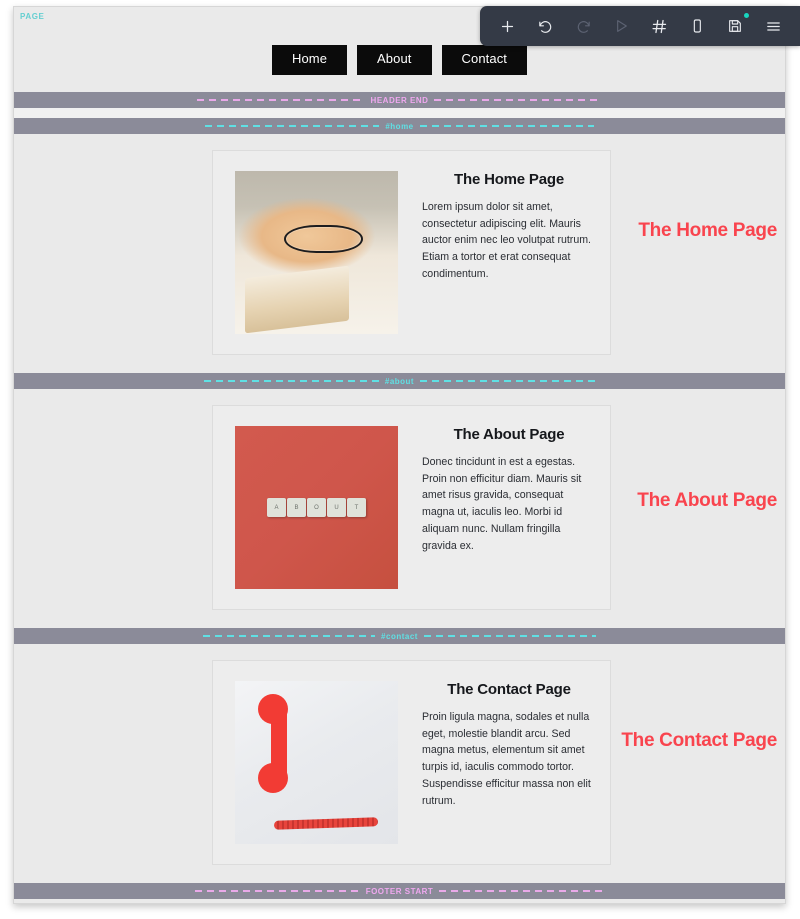 The height and width of the screenshot is (919, 800). What do you see at coordinates (659, 26) in the screenshot?
I see `hash-icon` at bounding box center [659, 26].